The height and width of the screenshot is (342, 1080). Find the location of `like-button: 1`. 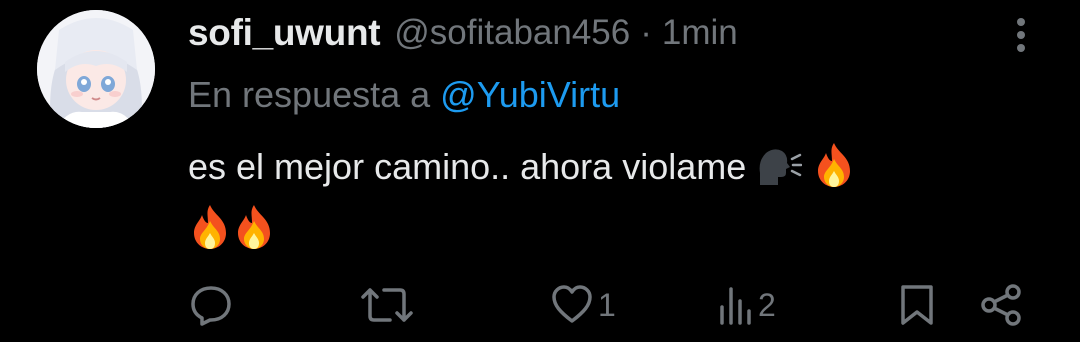

like-button: 1 is located at coordinates (583, 305).